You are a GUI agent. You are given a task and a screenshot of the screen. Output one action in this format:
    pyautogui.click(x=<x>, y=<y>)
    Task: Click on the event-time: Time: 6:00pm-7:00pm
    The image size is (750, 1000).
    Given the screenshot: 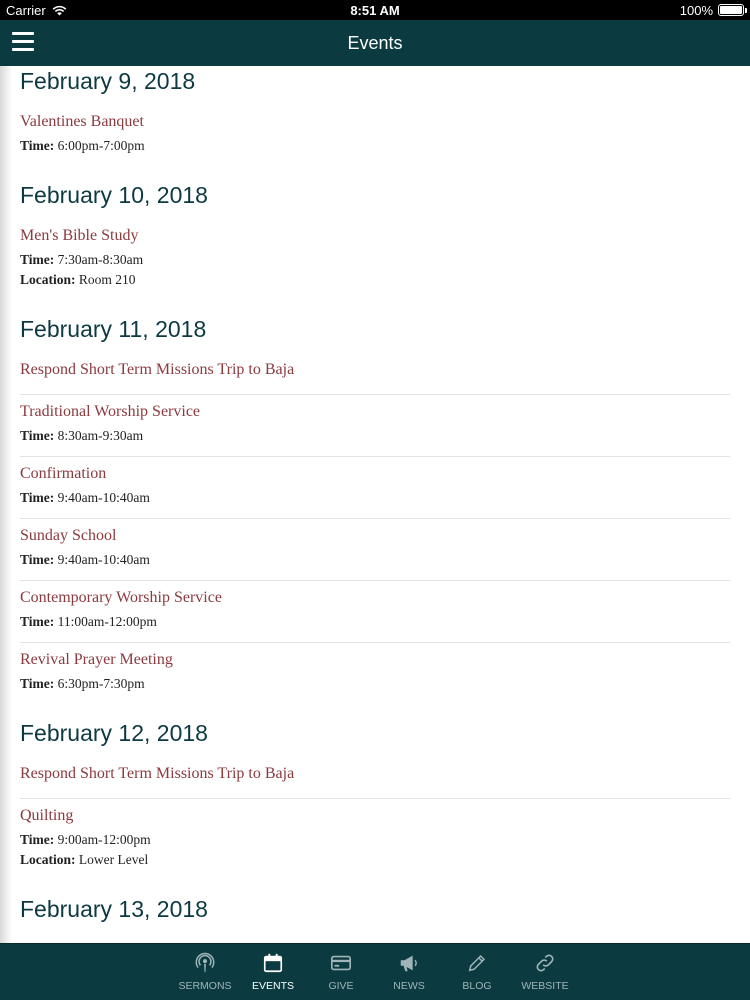 What is the action you would take?
    pyautogui.click(x=375, y=146)
    